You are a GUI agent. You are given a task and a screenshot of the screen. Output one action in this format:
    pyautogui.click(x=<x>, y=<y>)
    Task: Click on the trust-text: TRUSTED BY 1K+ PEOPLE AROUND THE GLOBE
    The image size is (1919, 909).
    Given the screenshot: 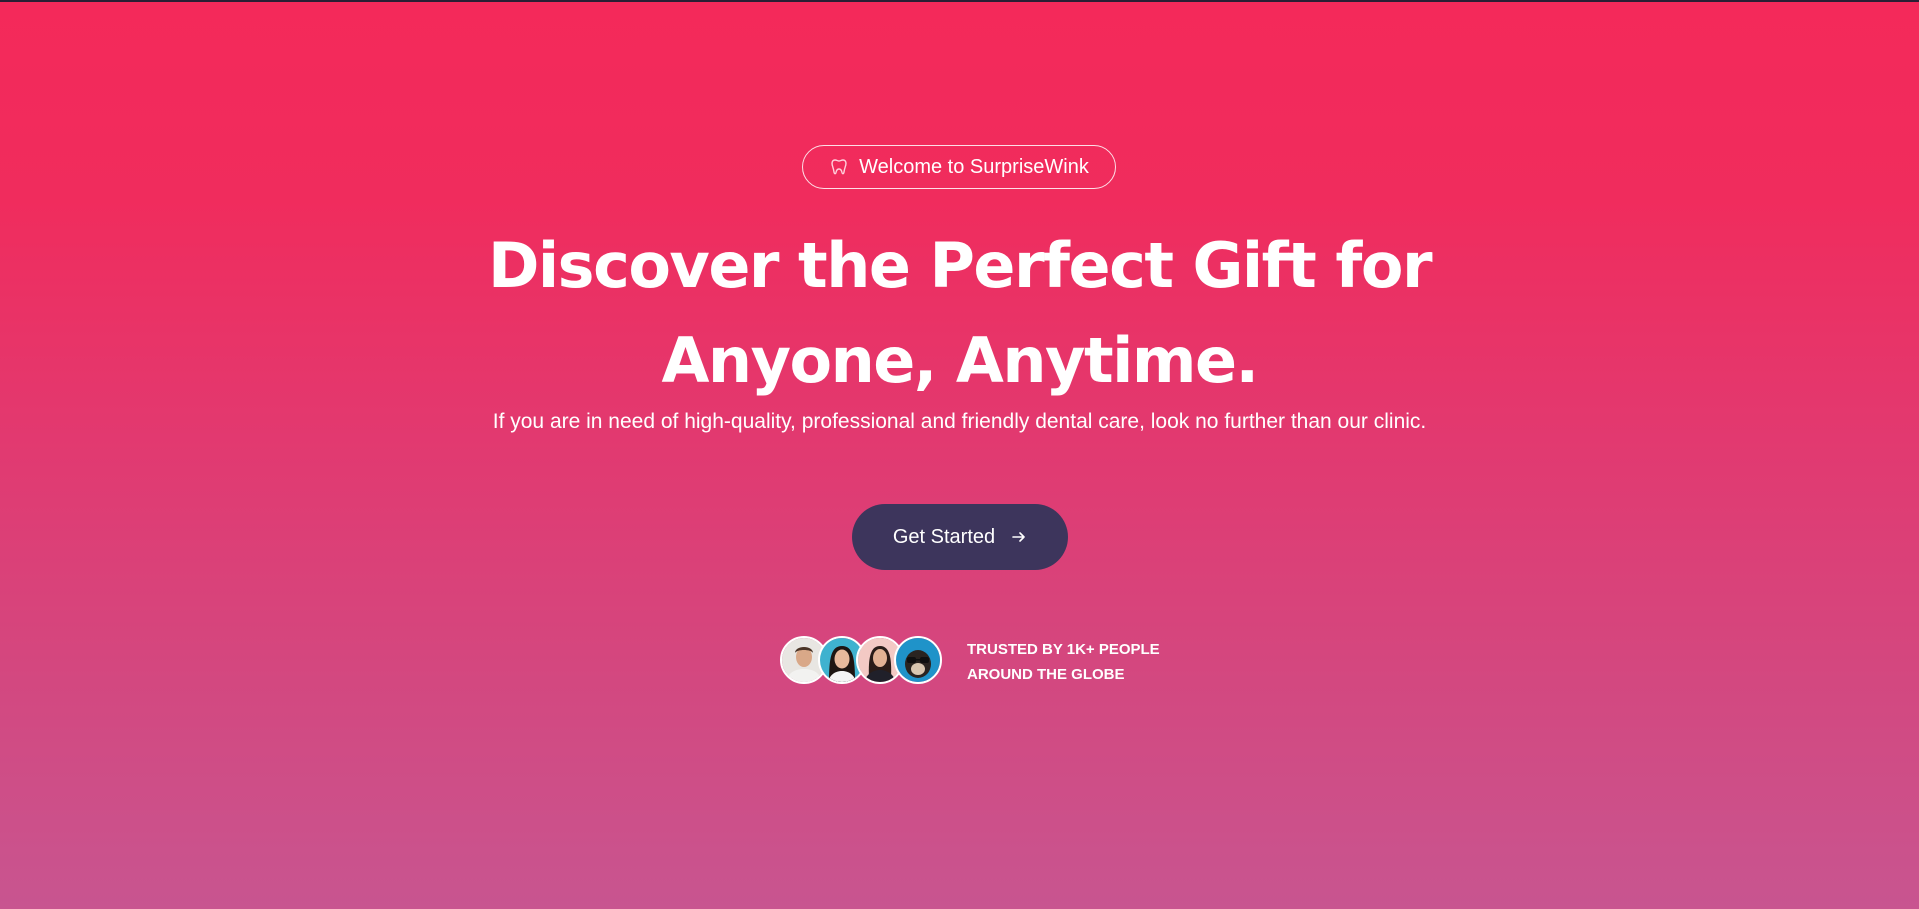 What is the action you would take?
    pyautogui.click(x=1063, y=662)
    